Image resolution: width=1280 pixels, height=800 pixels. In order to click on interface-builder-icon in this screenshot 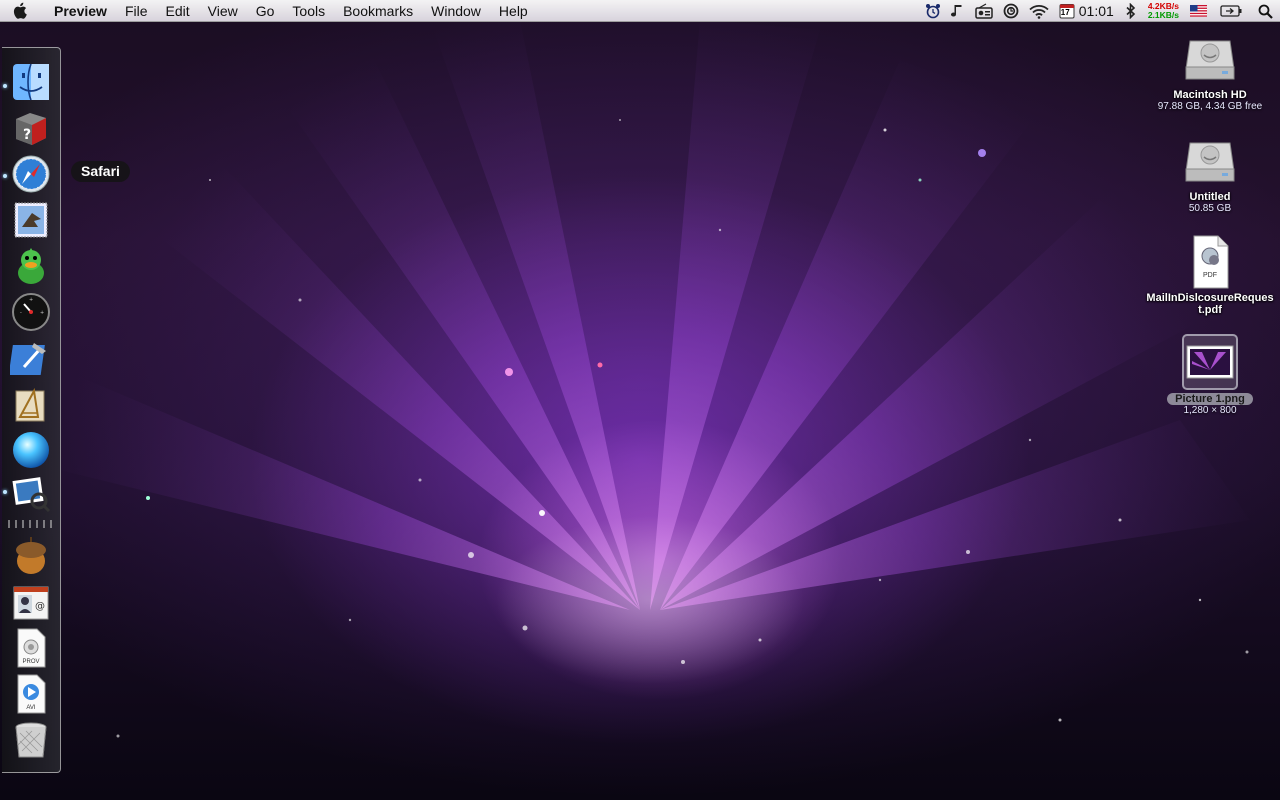, I will do `click(30, 404)`.